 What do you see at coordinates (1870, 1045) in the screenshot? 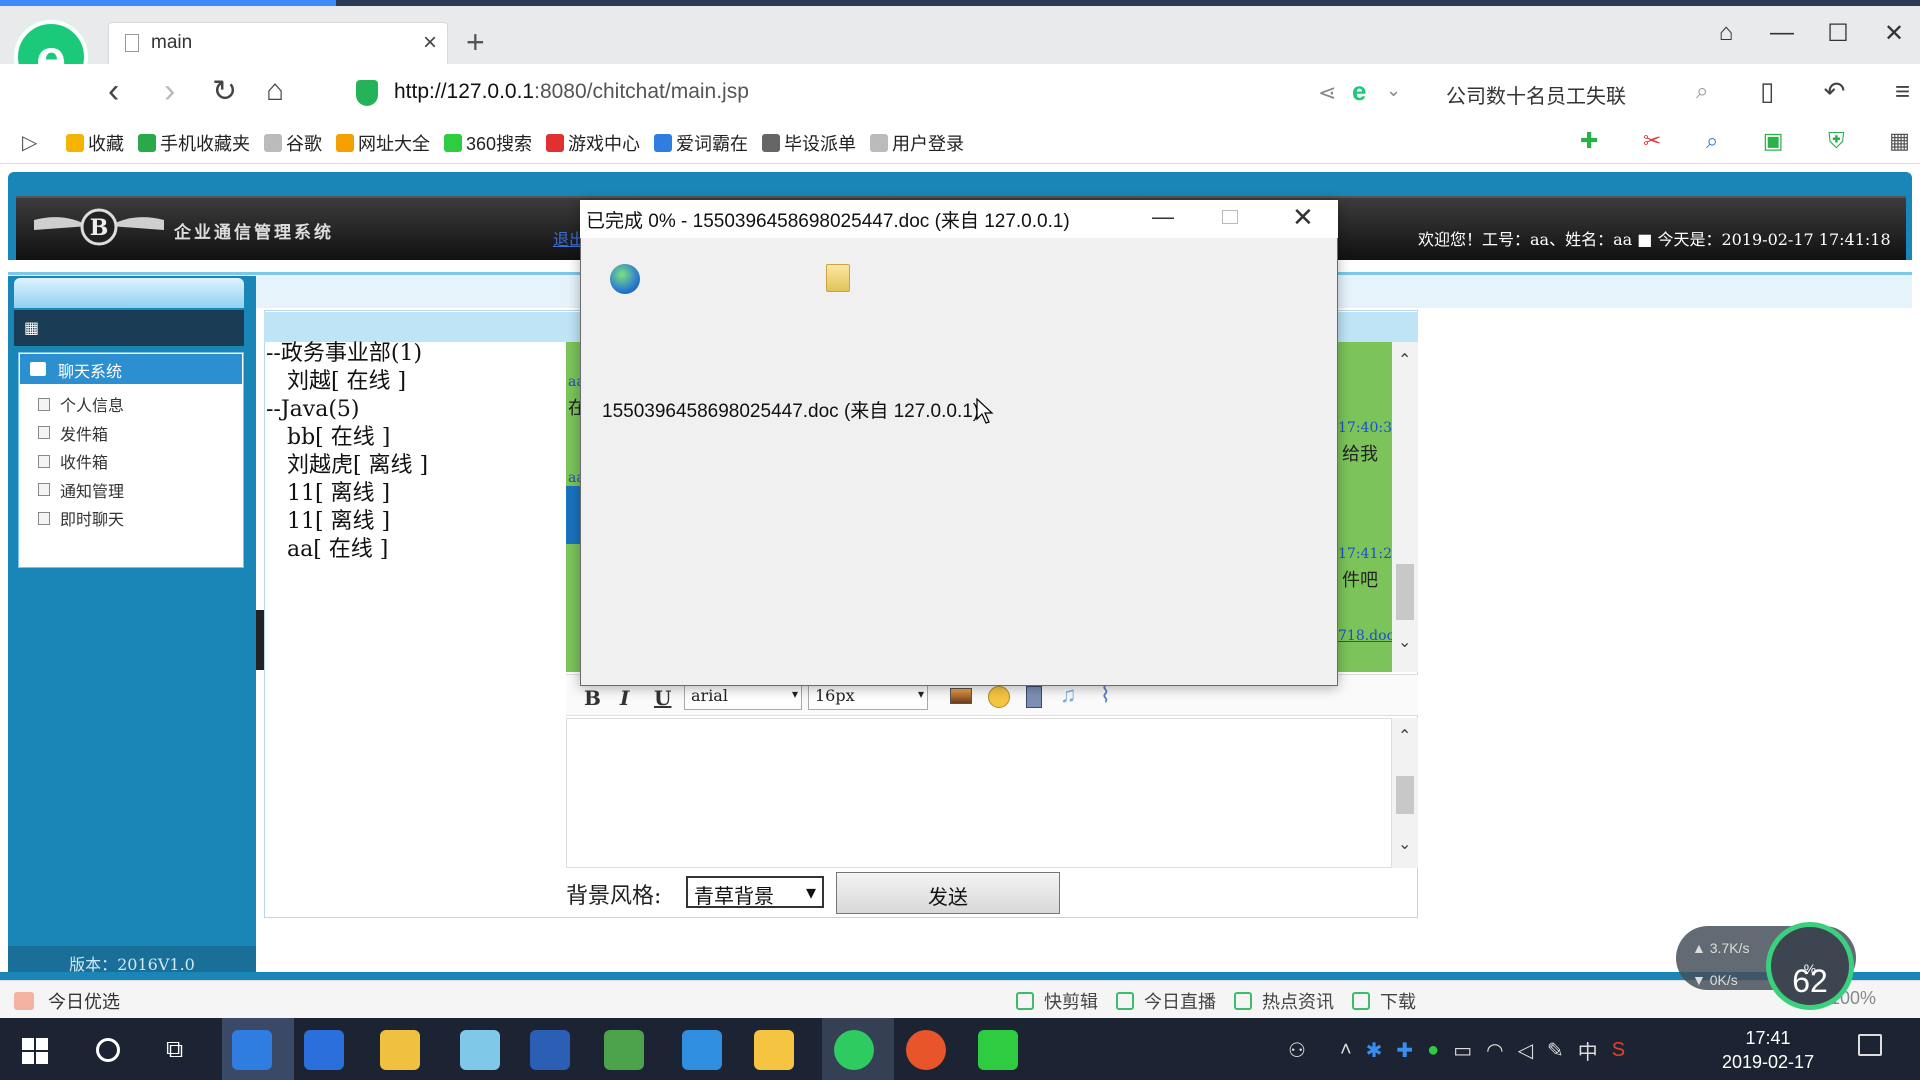
I see `notification-icon` at bounding box center [1870, 1045].